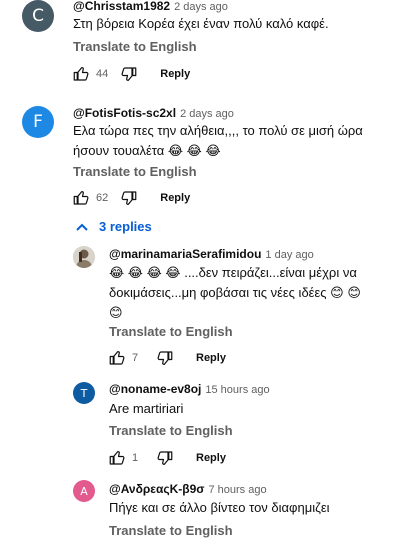 The width and height of the screenshot is (416, 544). Describe the element at coordinates (237, 490) in the screenshot. I see `comment-time: 7 hours ago` at that location.